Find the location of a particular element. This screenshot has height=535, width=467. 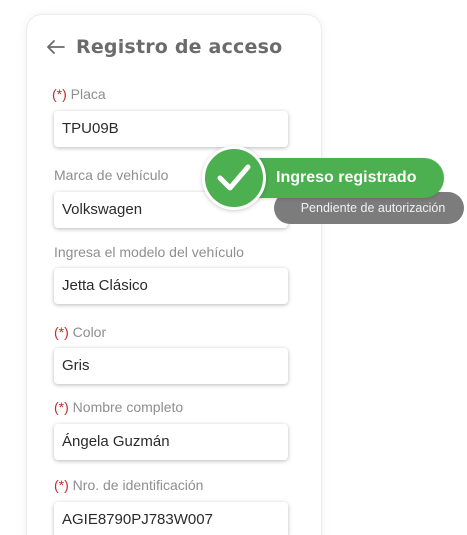

color-label-text: Color is located at coordinates (89, 332).